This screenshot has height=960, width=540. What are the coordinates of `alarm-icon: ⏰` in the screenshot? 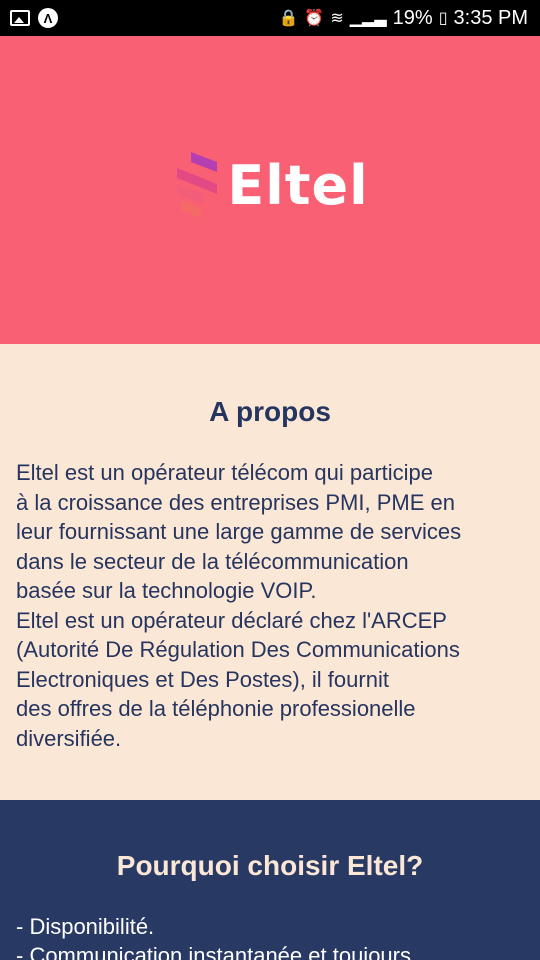 It's located at (314, 18).